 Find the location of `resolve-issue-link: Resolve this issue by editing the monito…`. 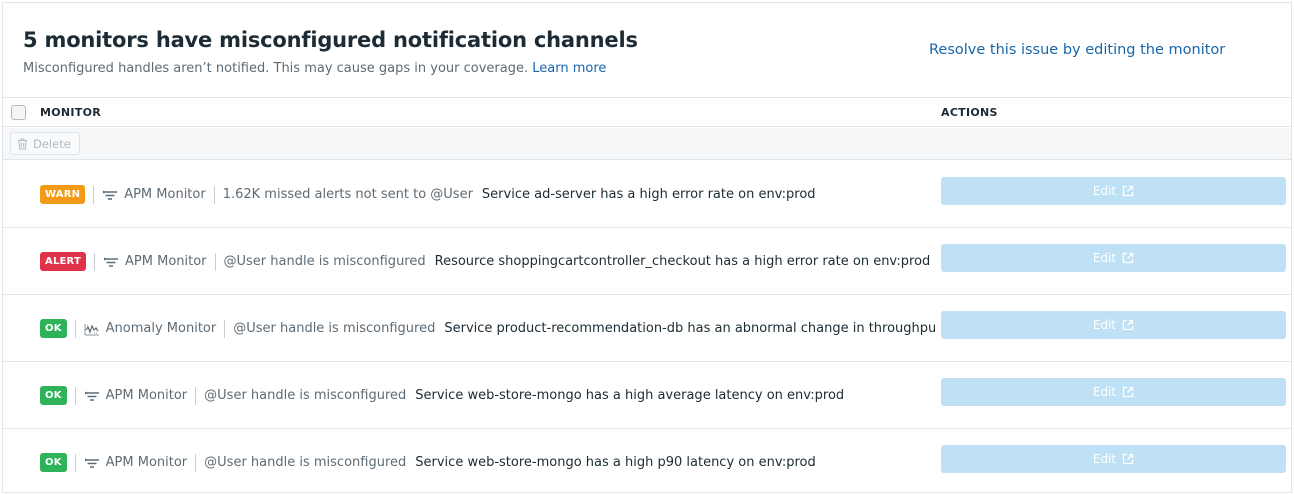

resolve-issue-link: Resolve this issue by editing the monito… is located at coordinates (1077, 50).